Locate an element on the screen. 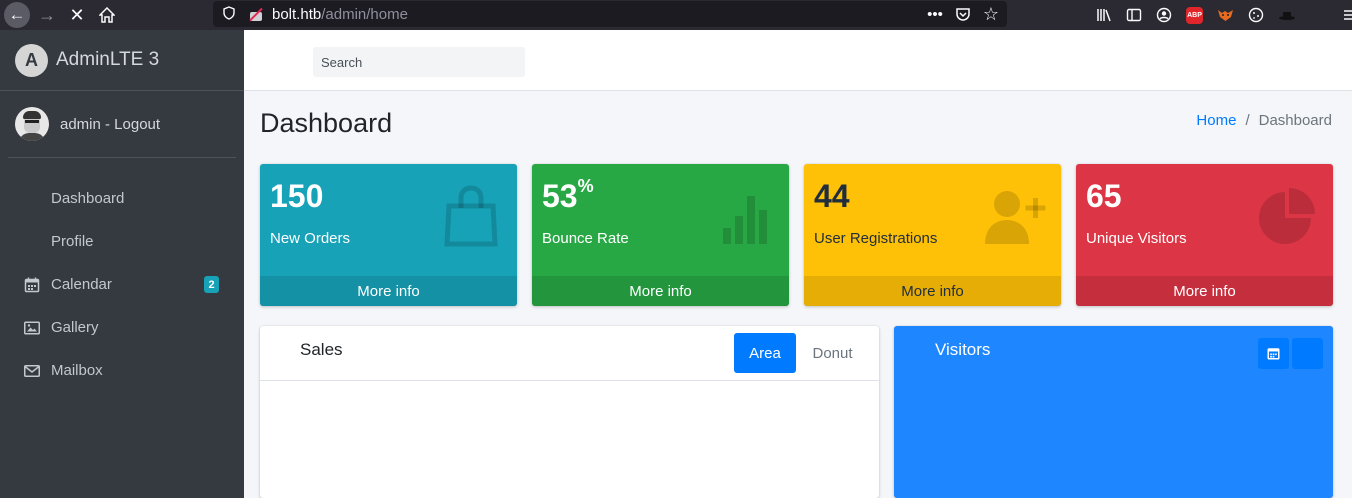 The image size is (1352, 498). sidebar-item-label: Mailbox is located at coordinates (77, 370).